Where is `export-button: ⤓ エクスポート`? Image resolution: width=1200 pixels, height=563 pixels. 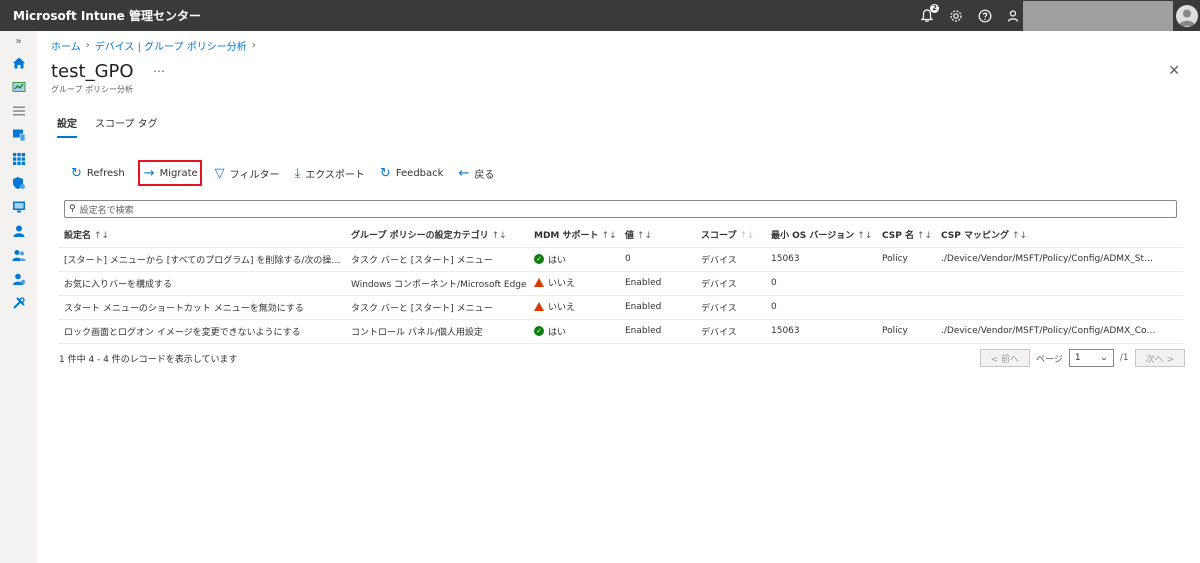 export-button: ⤓ エクスポート is located at coordinates (329, 173).